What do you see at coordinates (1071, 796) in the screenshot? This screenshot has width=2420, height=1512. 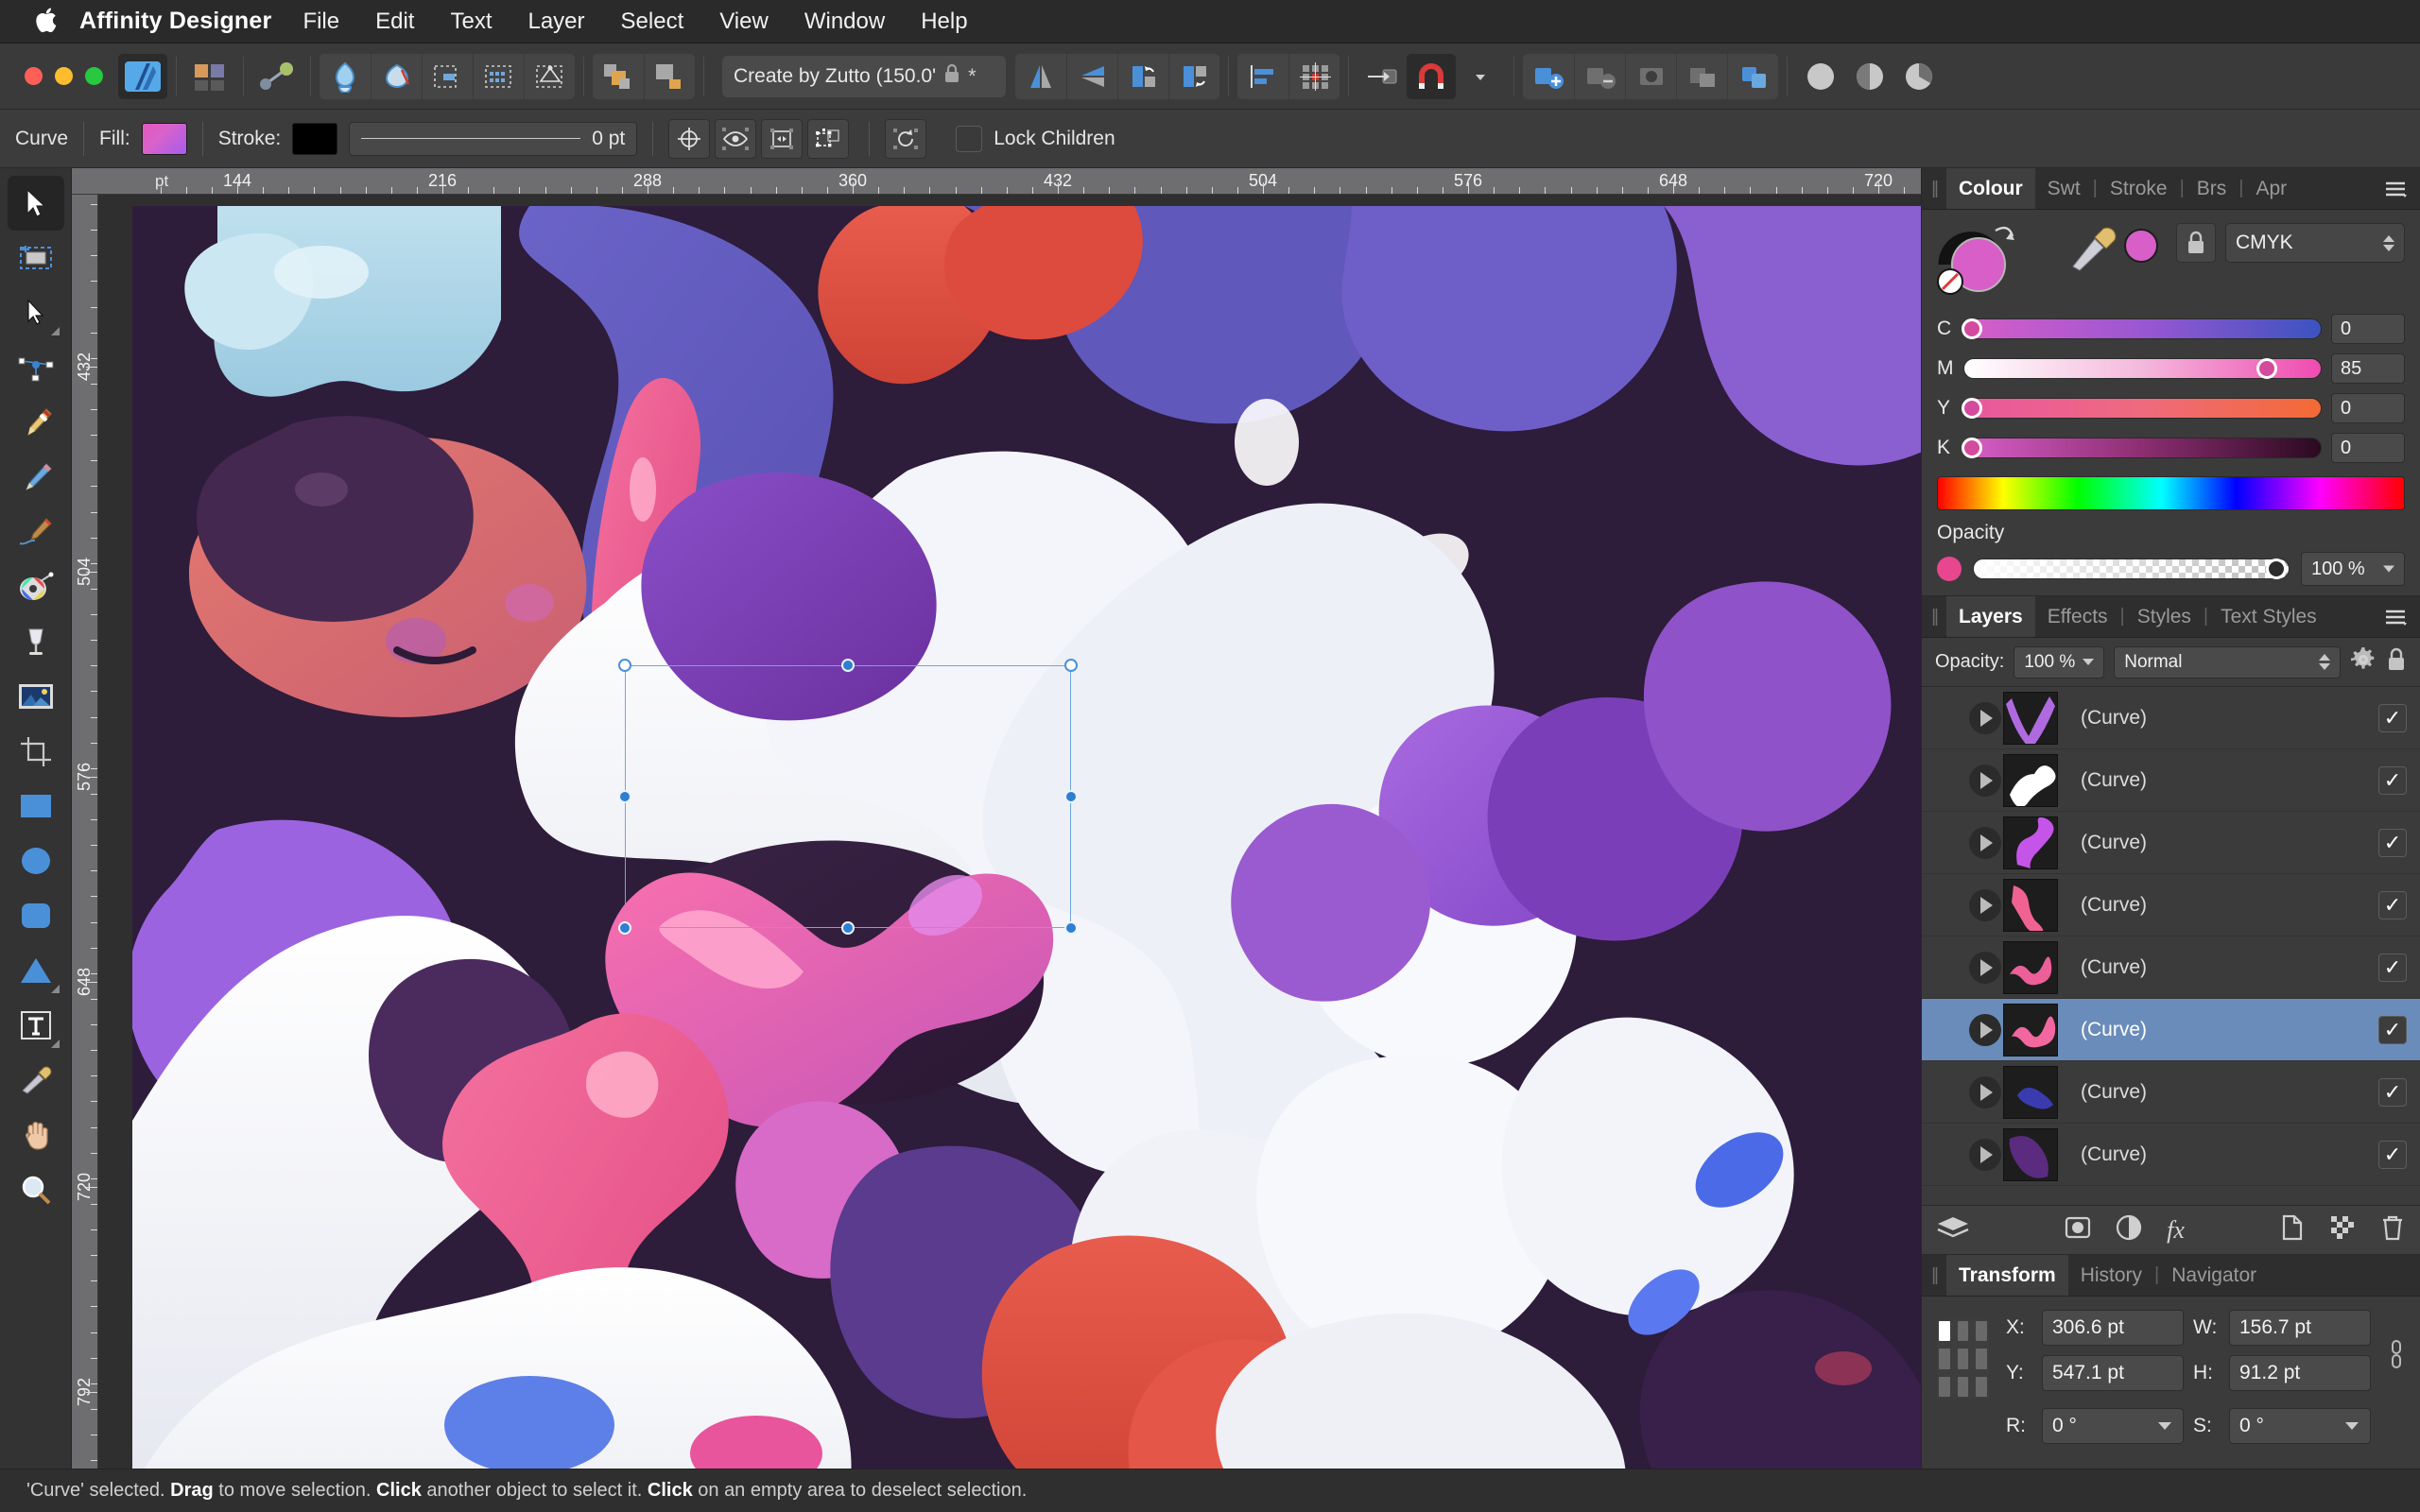 I see `selection-handle-middle-right` at bounding box center [1071, 796].